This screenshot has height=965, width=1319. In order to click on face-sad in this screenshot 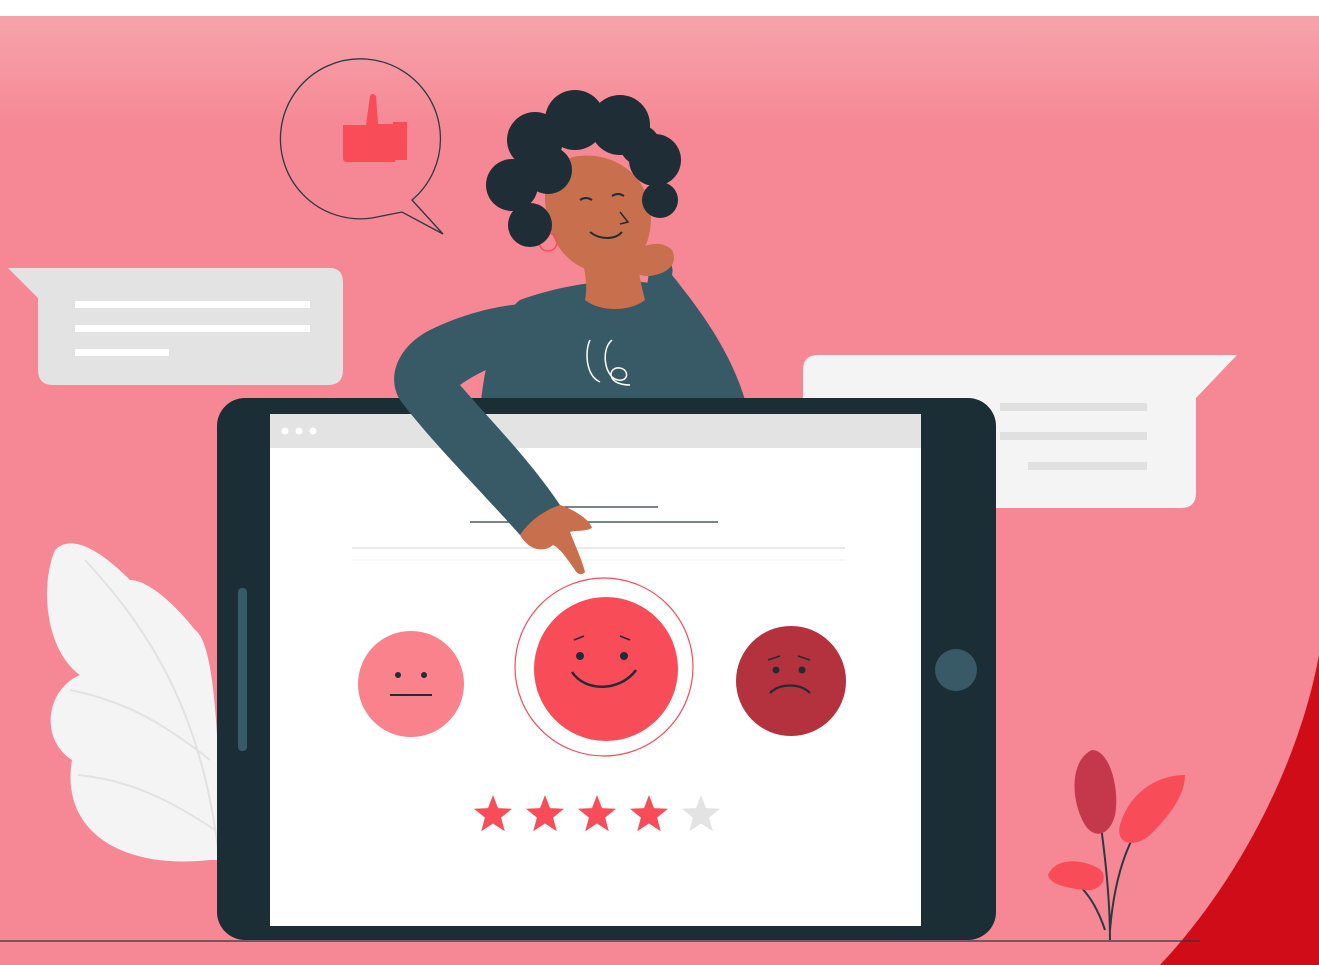, I will do `click(791, 681)`.